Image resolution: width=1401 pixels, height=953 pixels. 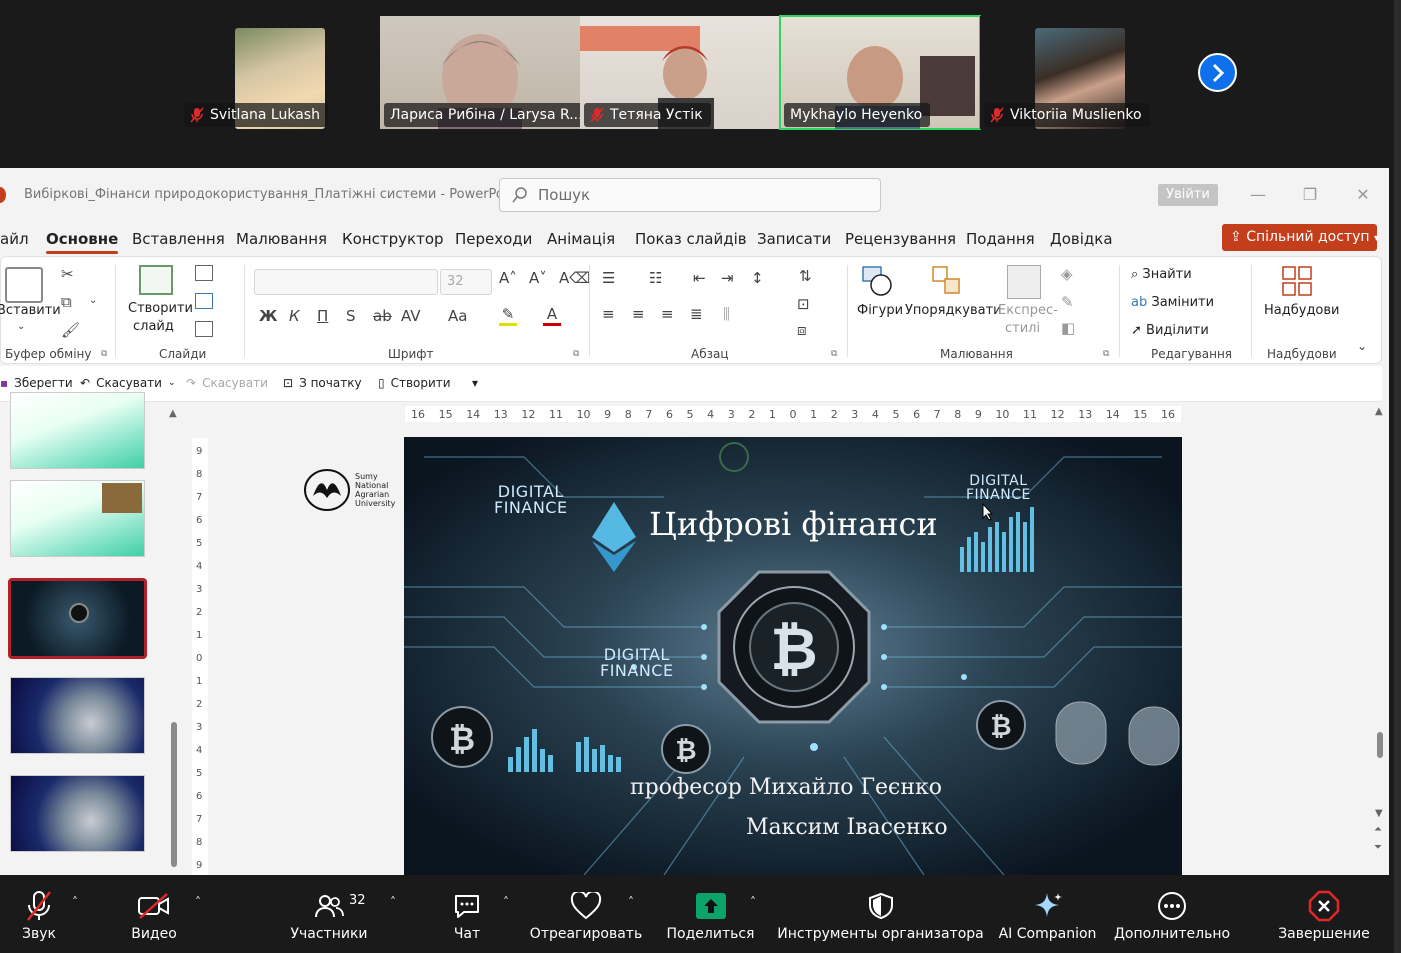 I want to click on paste-icon, so click(x=24, y=285).